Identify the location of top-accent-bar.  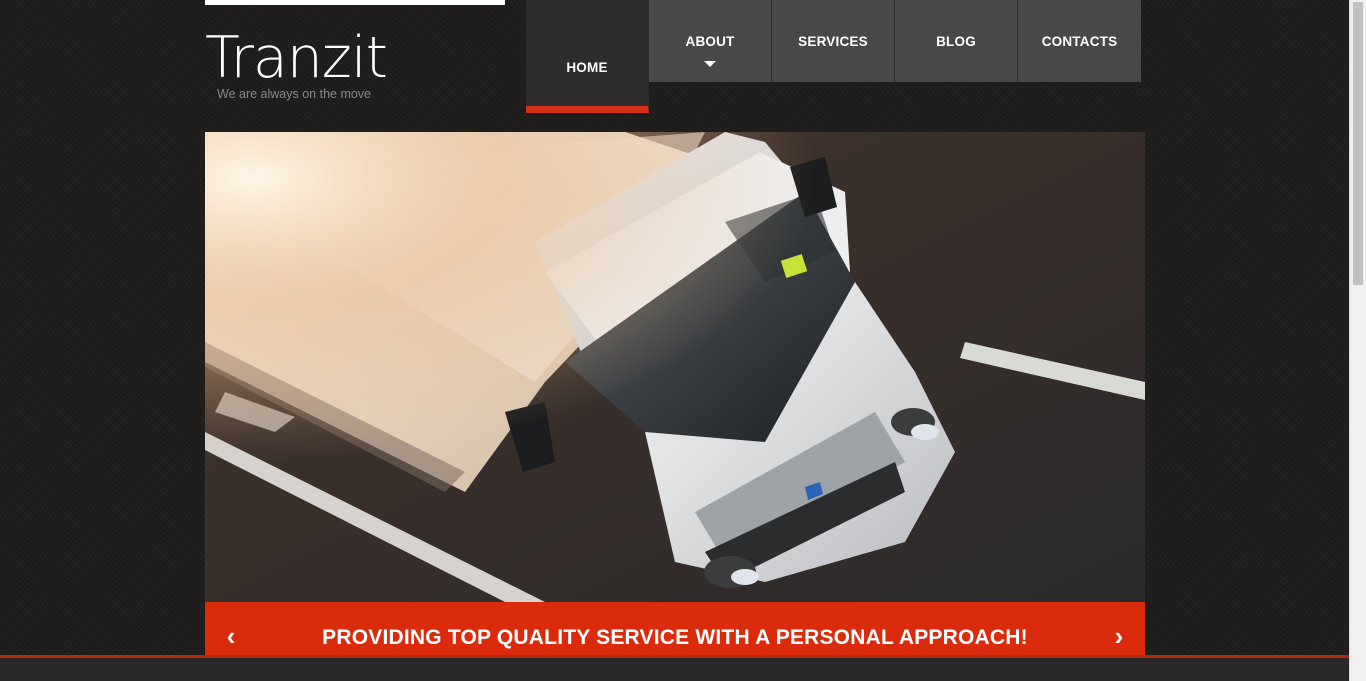
(355, 2).